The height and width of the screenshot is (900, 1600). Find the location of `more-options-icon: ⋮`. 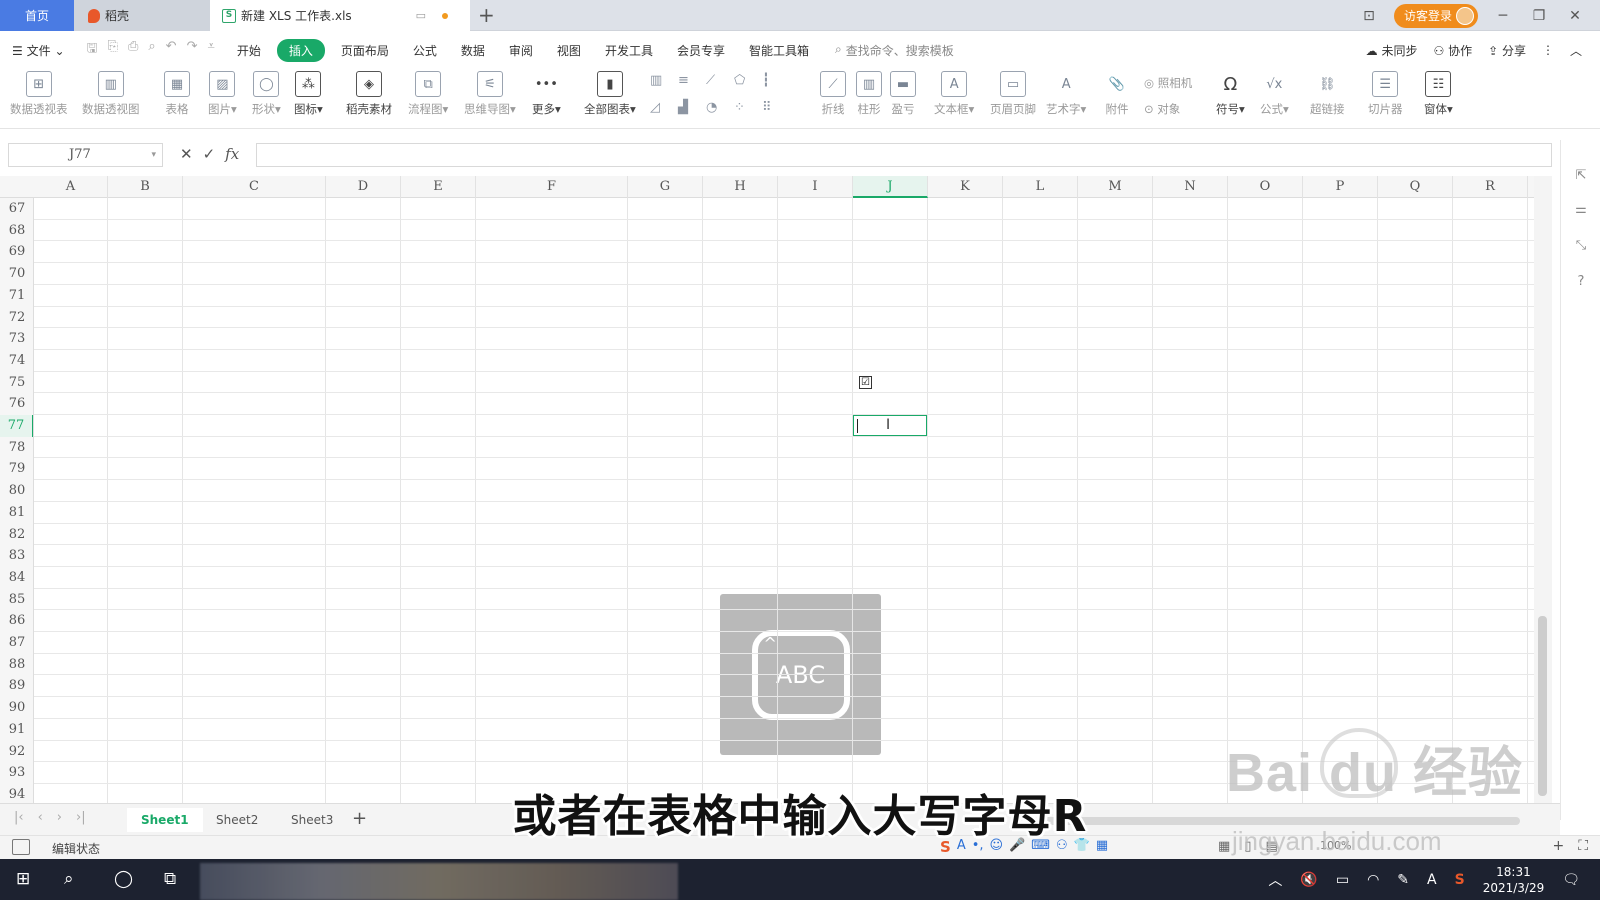

more-options-icon: ⋮ is located at coordinates (1548, 50).